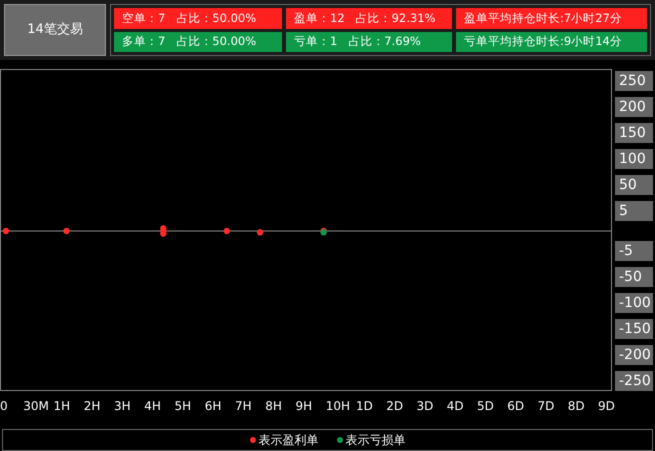 Image resolution: width=655 pixels, height=451 pixels. What do you see at coordinates (551, 18) in the screenshot?
I see `stat-cell: 盈单平均持仓时长:7小时27分` at bounding box center [551, 18].